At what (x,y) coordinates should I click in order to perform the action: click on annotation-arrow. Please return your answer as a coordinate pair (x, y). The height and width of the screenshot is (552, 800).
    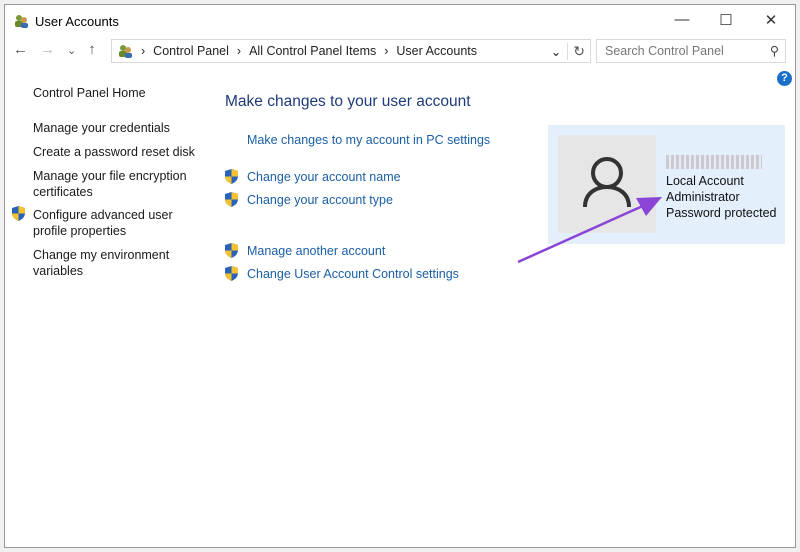
    Looking at the image, I should click on (589, 230).